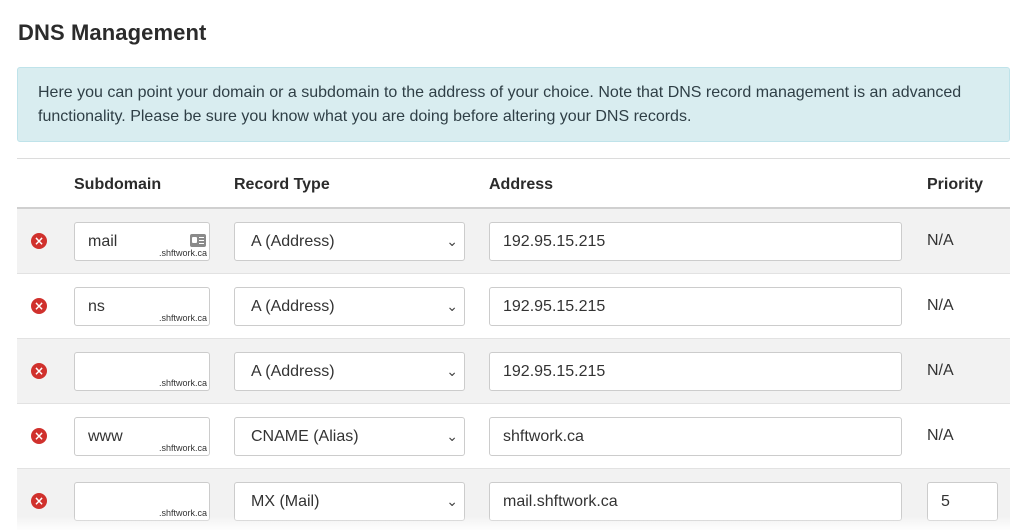 The width and height of the screenshot is (1024, 530). Describe the element at coordinates (349, 501) in the screenshot. I see `record-type-select: MX (Mail) ⌄` at that location.